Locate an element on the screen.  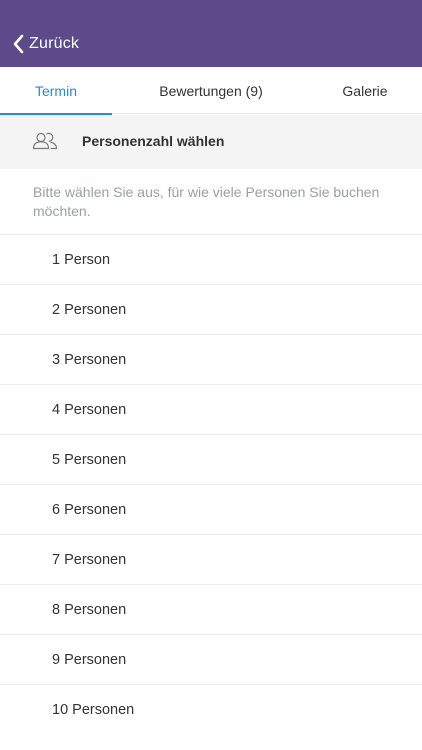
option-10-personen: 10 Personen is located at coordinates (211, 709).